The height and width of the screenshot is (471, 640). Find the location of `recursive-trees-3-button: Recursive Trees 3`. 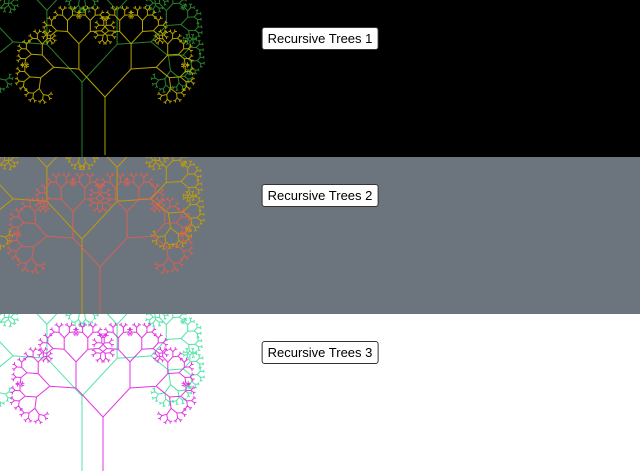

recursive-trees-3-button: Recursive Trees 3 is located at coordinates (320, 352).